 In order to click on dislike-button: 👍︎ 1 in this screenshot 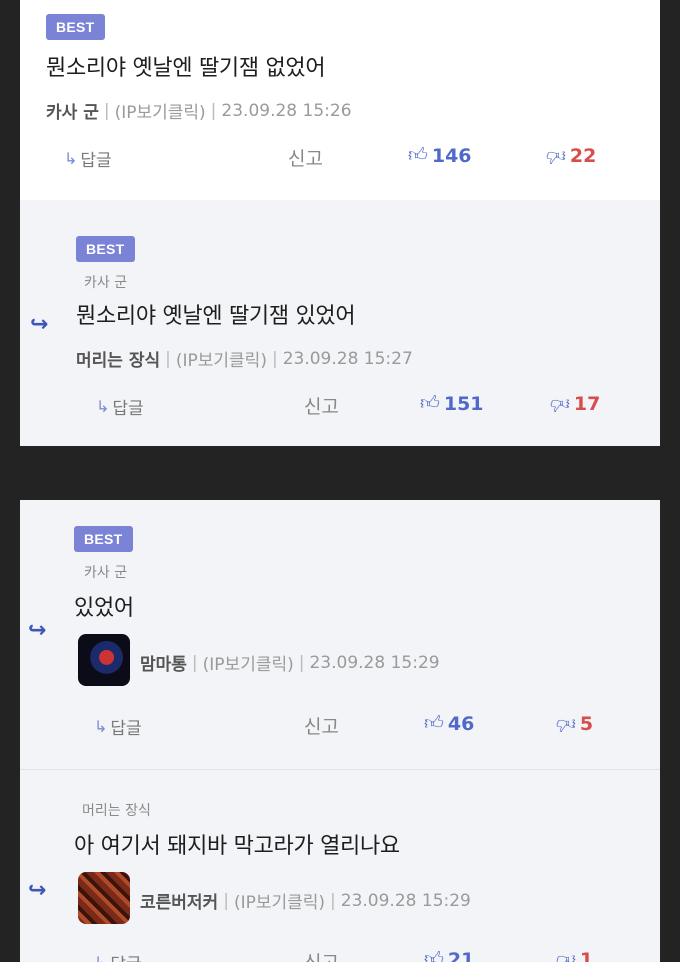, I will do `click(574, 955)`.